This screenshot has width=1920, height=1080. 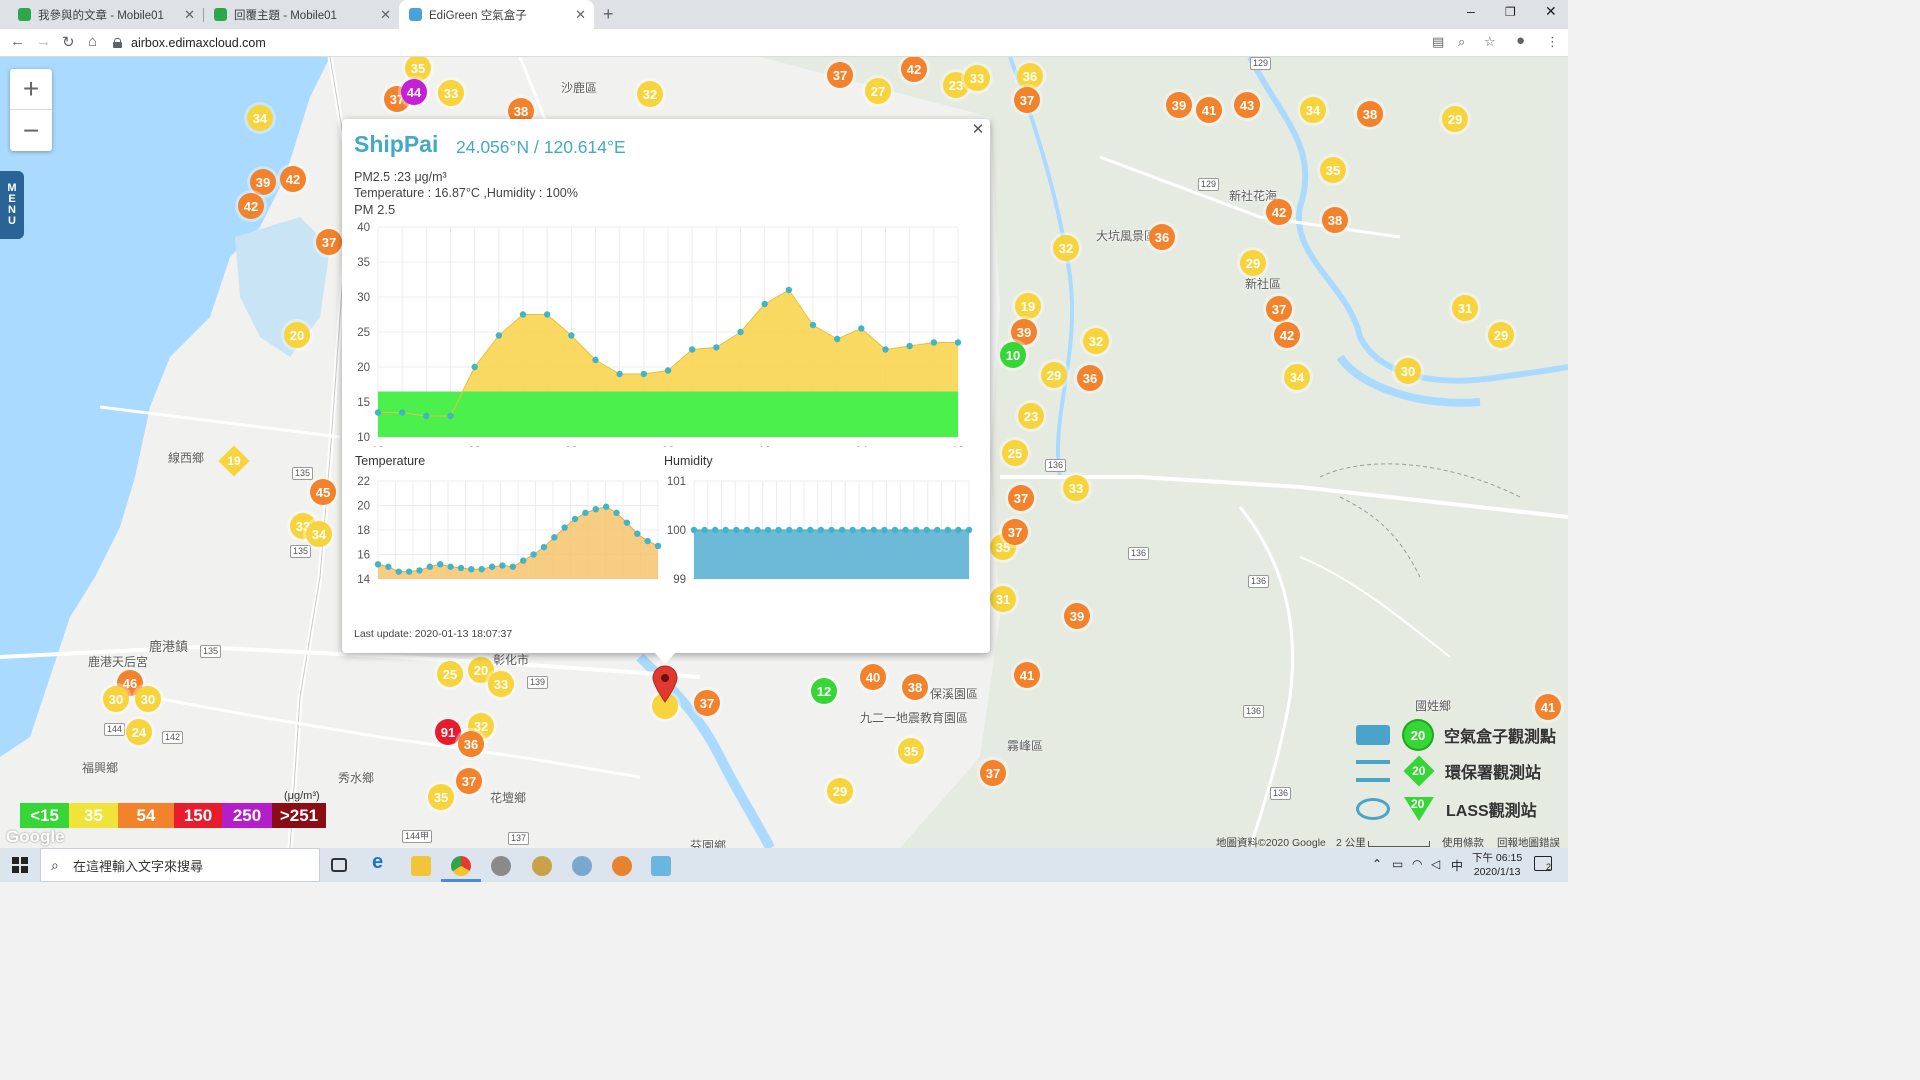 What do you see at coordinates (608, 14) in the screenshot?
I see `new-tab-icon: +` at bounding box center [608, 14].